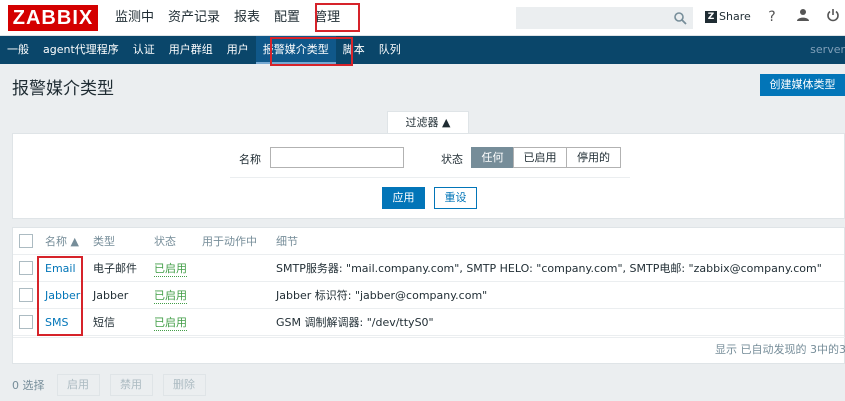  What do you see at coordinates (56, 322) in the screenshot?
I see `media-type-name-link: SMS` at bounding box center [56, 322].